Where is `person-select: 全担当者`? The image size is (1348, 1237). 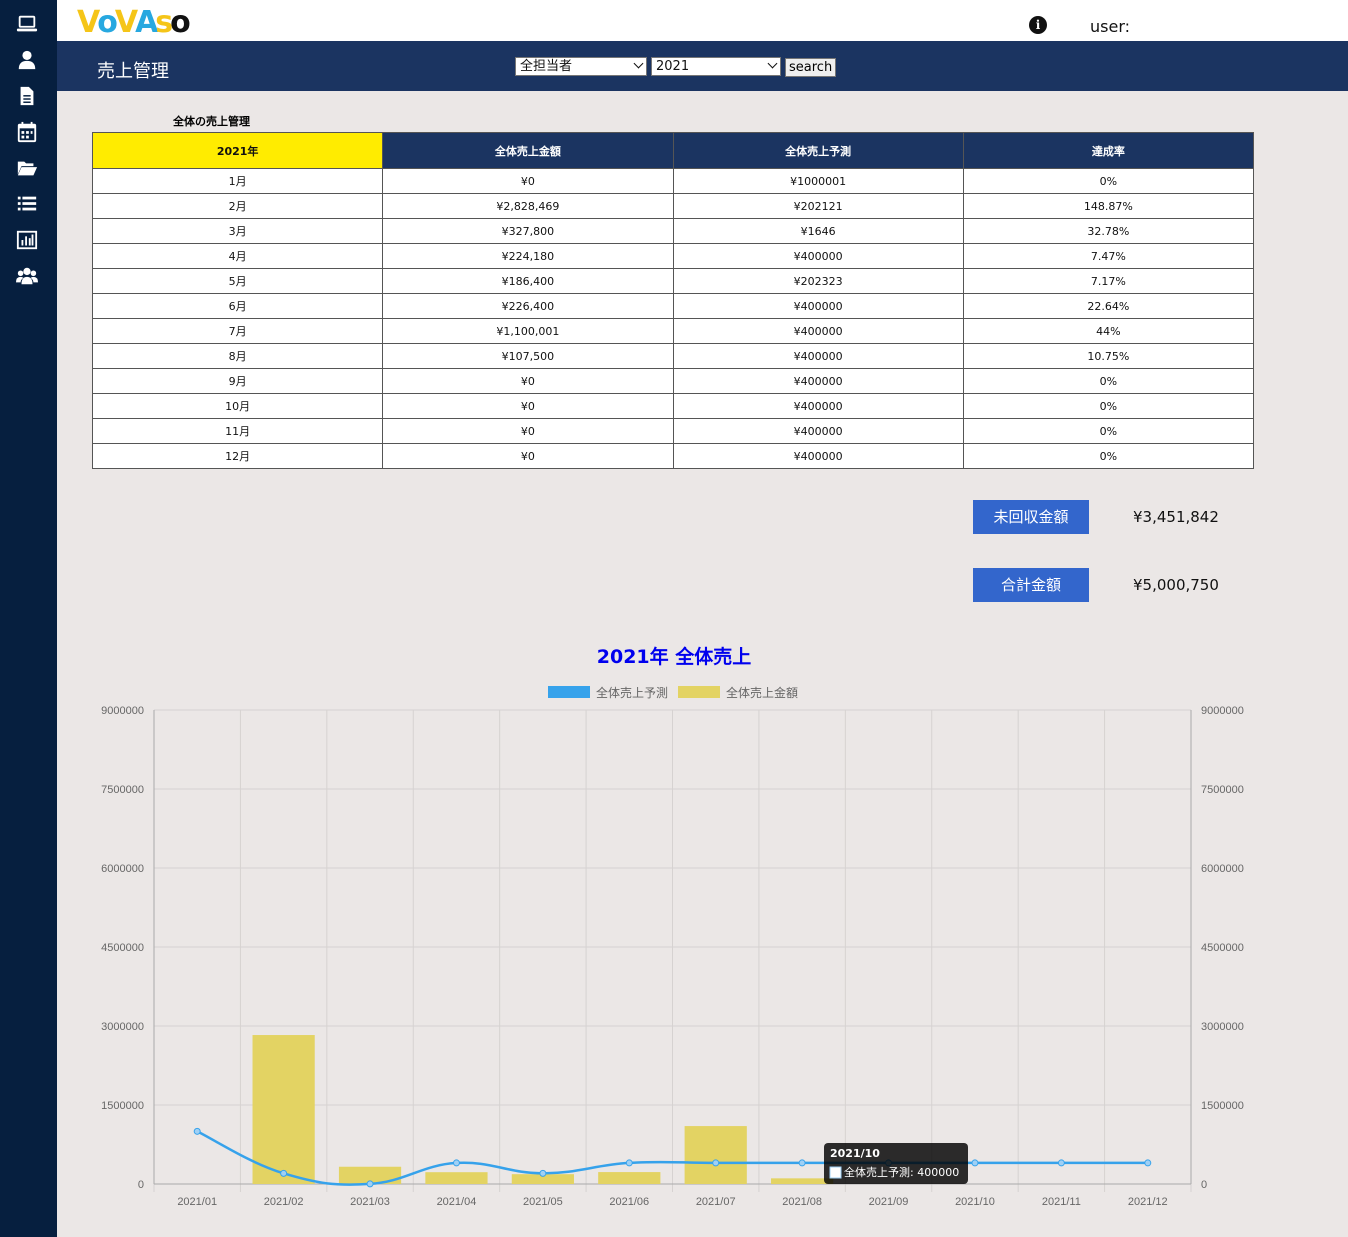 person-select: 全担当者 is located at coordinates (581, 66).